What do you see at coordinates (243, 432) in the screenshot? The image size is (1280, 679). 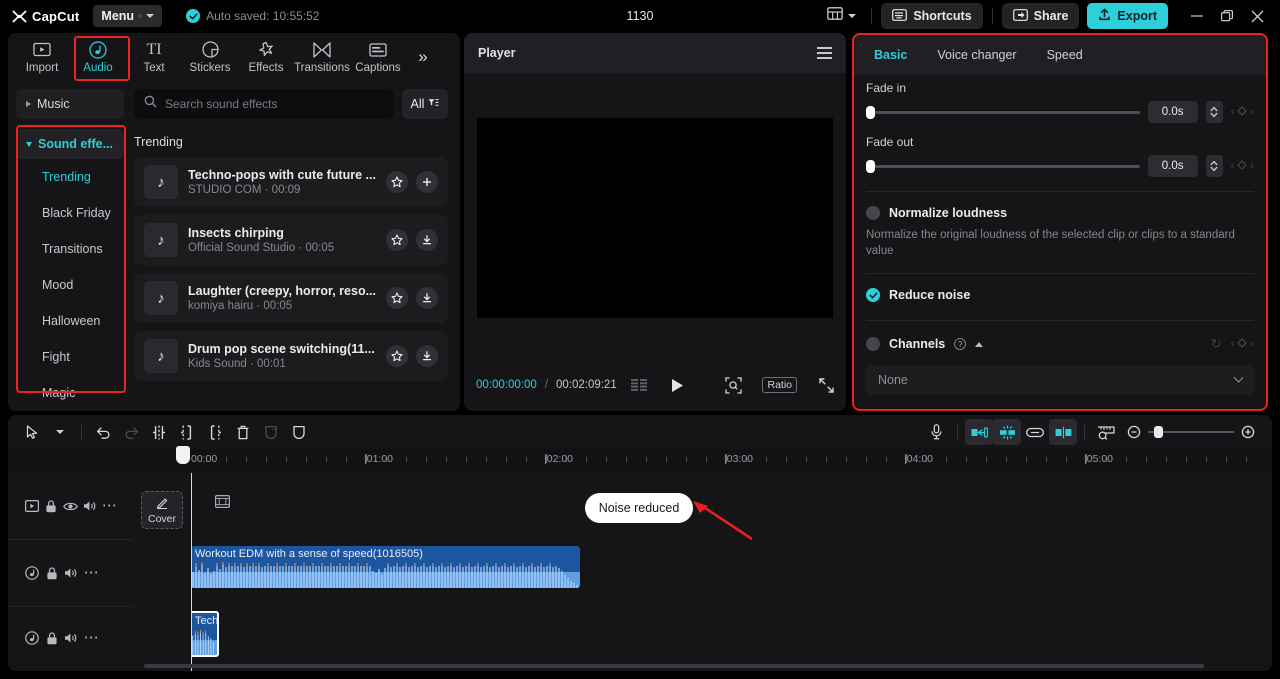 I see `delete-tool` at bounding box center [243, 432].